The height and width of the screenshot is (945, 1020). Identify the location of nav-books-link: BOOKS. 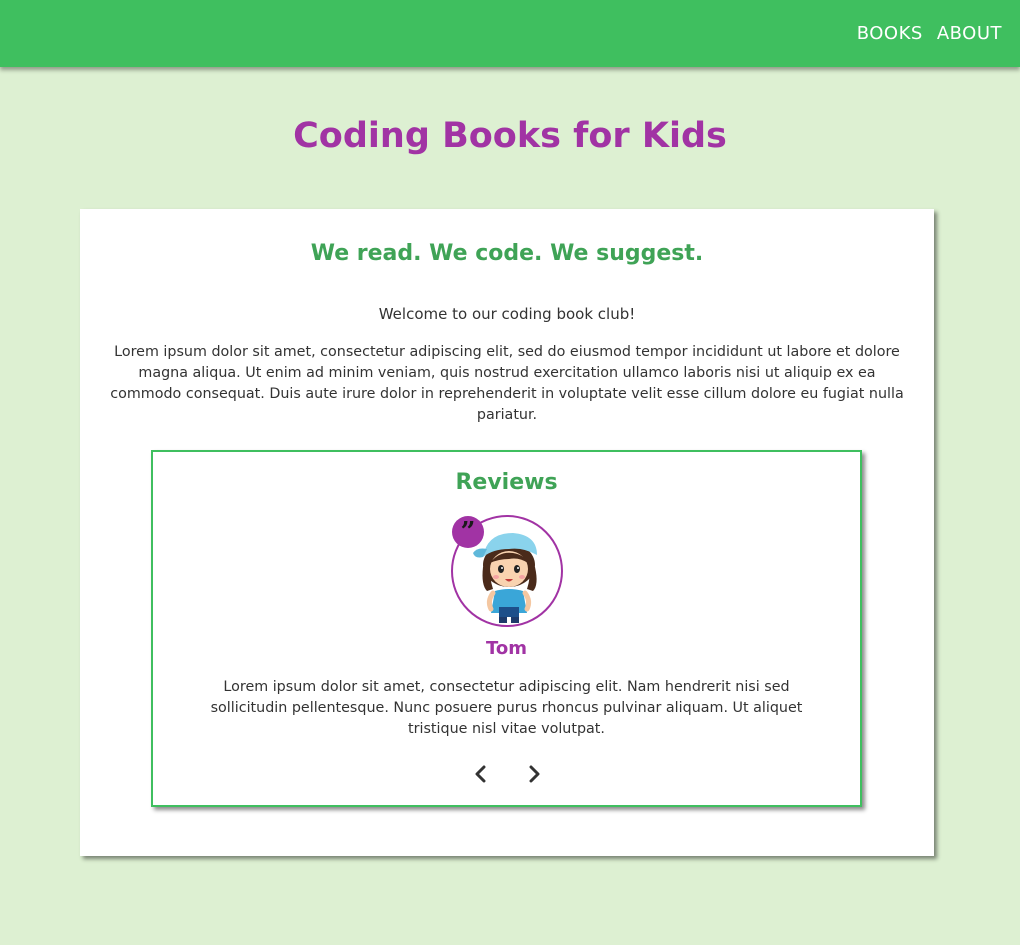
(890, 33).